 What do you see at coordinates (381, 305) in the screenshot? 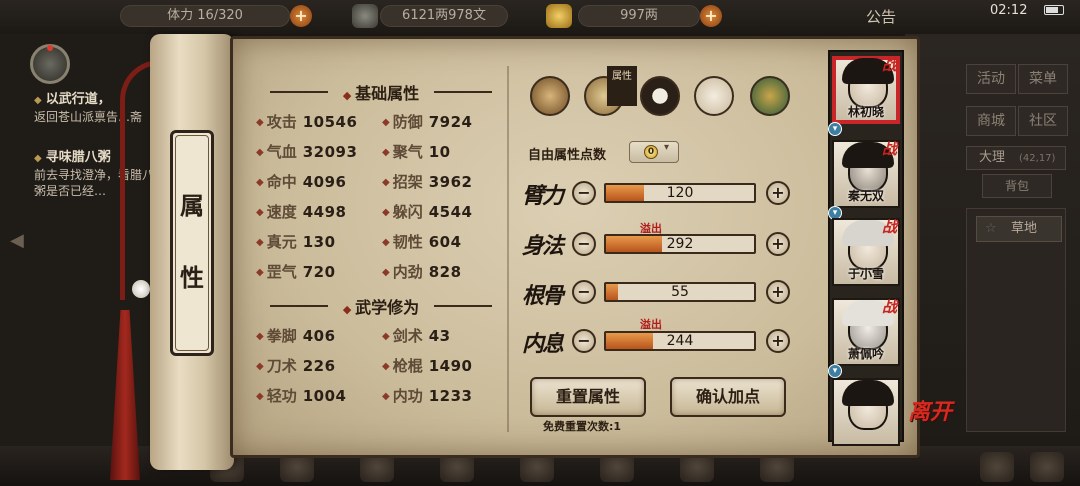
I see `martial-title: 武学修为` at bounding box center [381, 305].